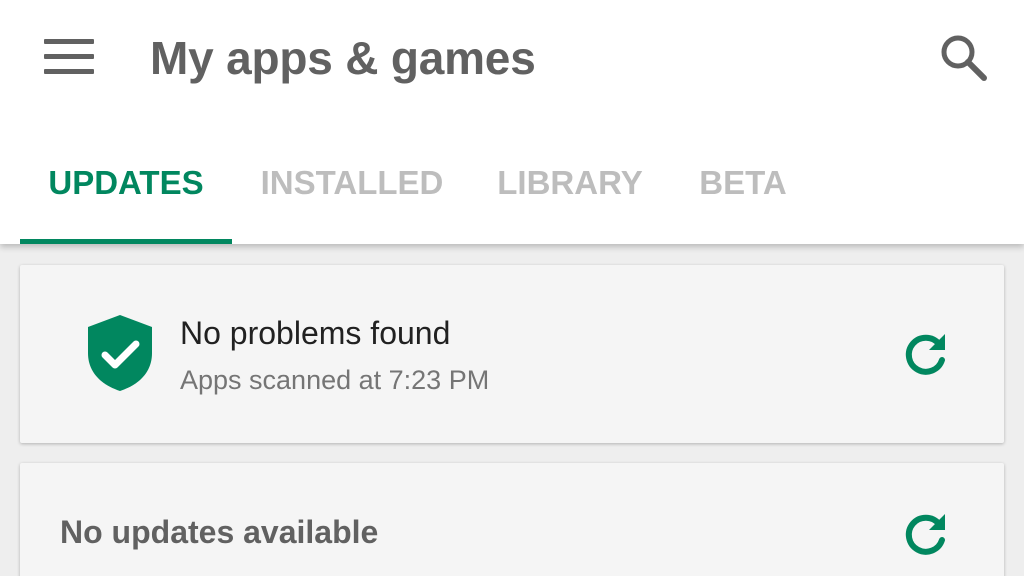 The width and height of the screenshot is (1024, 576). I want to click on tab-beta: BETA, so click(743, 197).